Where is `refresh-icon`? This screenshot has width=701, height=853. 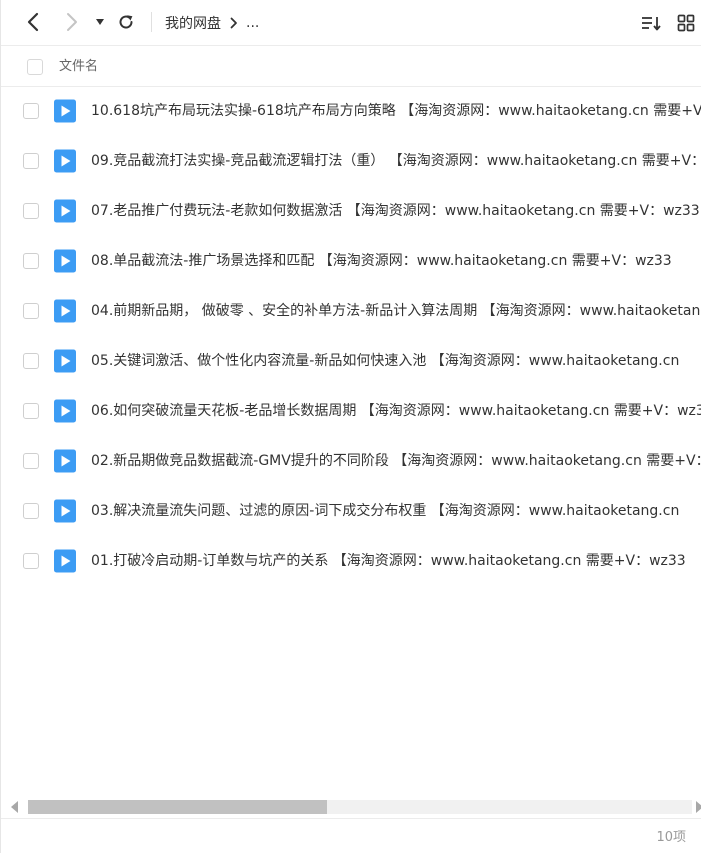 refresh-icon is located at coordinates (126, 22).